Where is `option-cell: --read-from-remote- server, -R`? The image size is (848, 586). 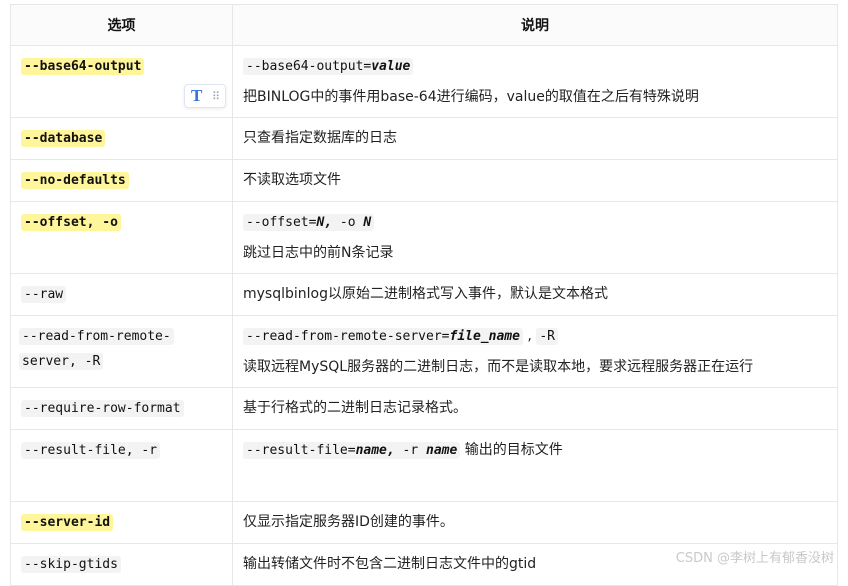 option-cell: --read-from-remote- server, -R is located at coordinates (121, 351).